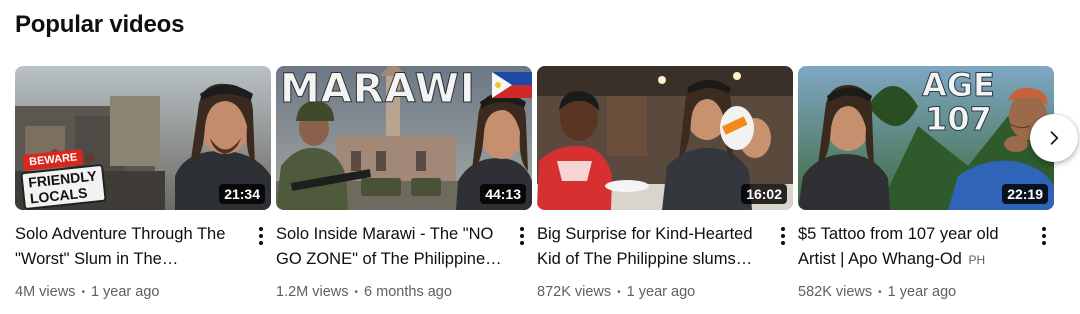 This screenshot has width=1080, height=314. What do you see at coordinates (977, 260) in the screenshot?
I see `country-badge: PH` at bounding box center [977, 260].